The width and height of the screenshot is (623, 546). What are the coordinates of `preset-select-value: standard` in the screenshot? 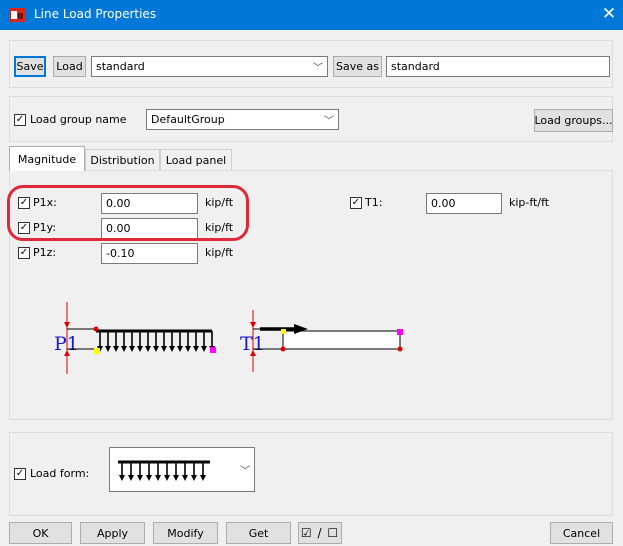 It's located at (120, 66).